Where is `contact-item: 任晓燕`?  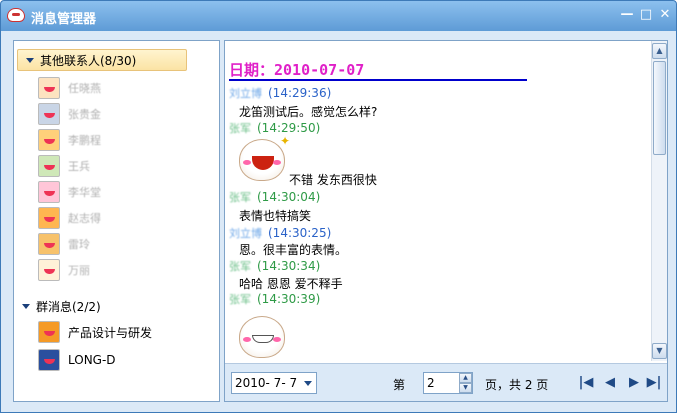
contact-item: 任晓燕 is located at coordinates (69, 88).